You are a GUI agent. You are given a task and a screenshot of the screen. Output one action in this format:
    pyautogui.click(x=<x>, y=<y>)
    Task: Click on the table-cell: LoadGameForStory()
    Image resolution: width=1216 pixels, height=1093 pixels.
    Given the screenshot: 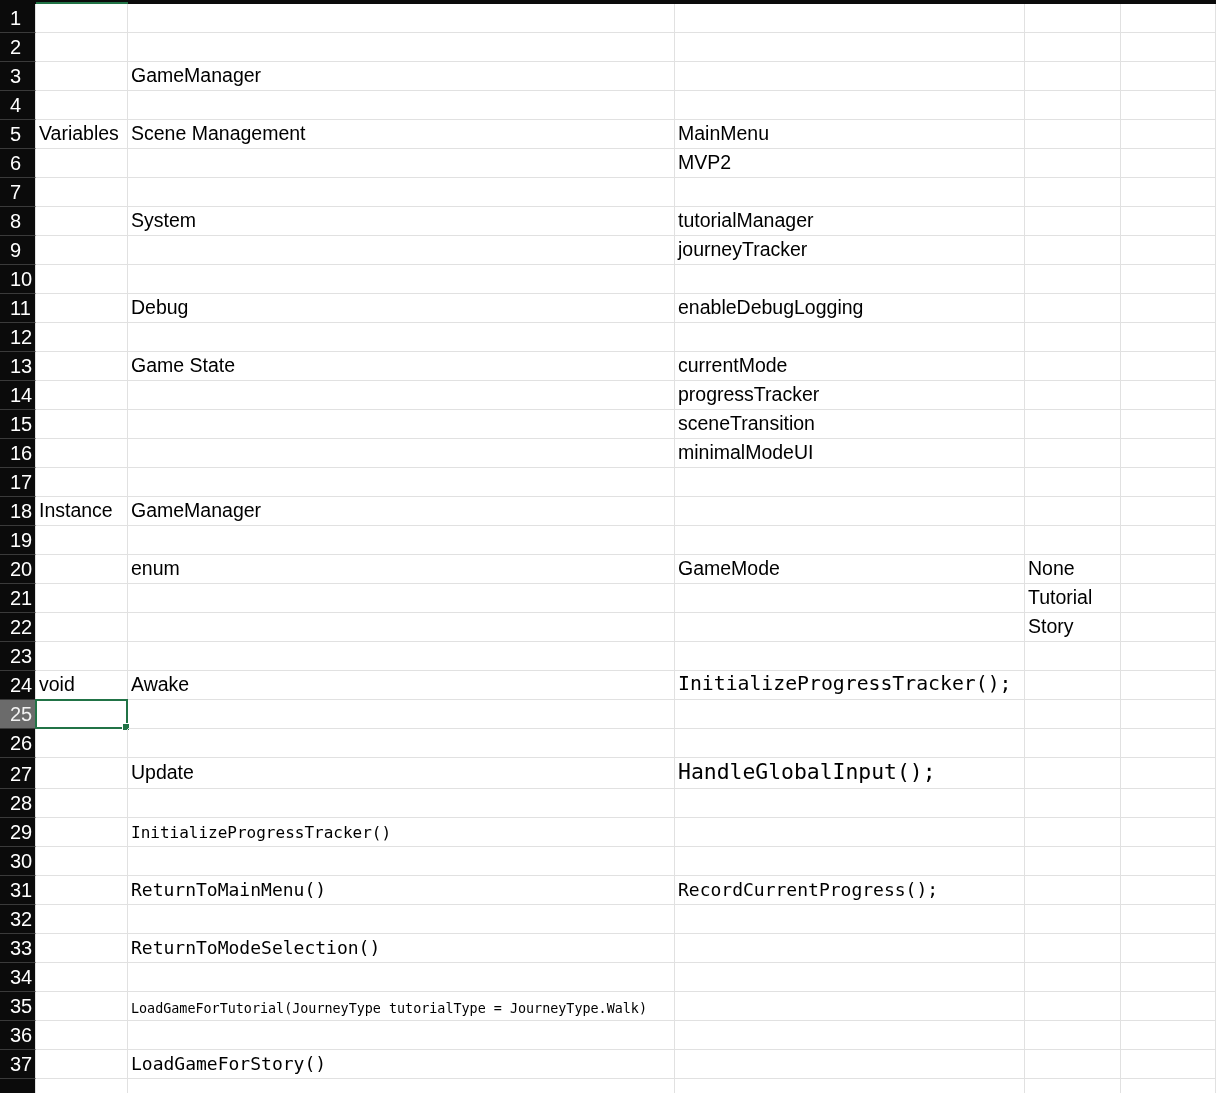 What is the action you would take?
    pyautogui.click(x=401, y=1064)
    